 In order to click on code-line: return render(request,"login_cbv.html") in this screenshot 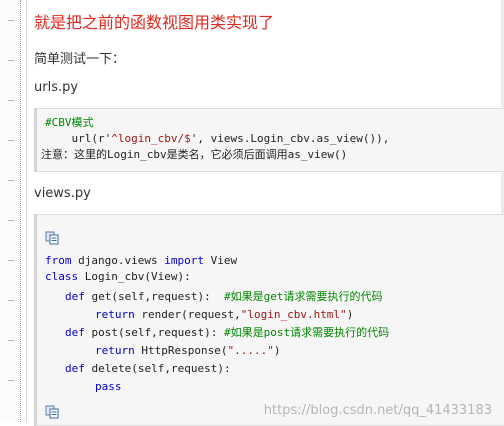, I will do `click(224, 315)`.